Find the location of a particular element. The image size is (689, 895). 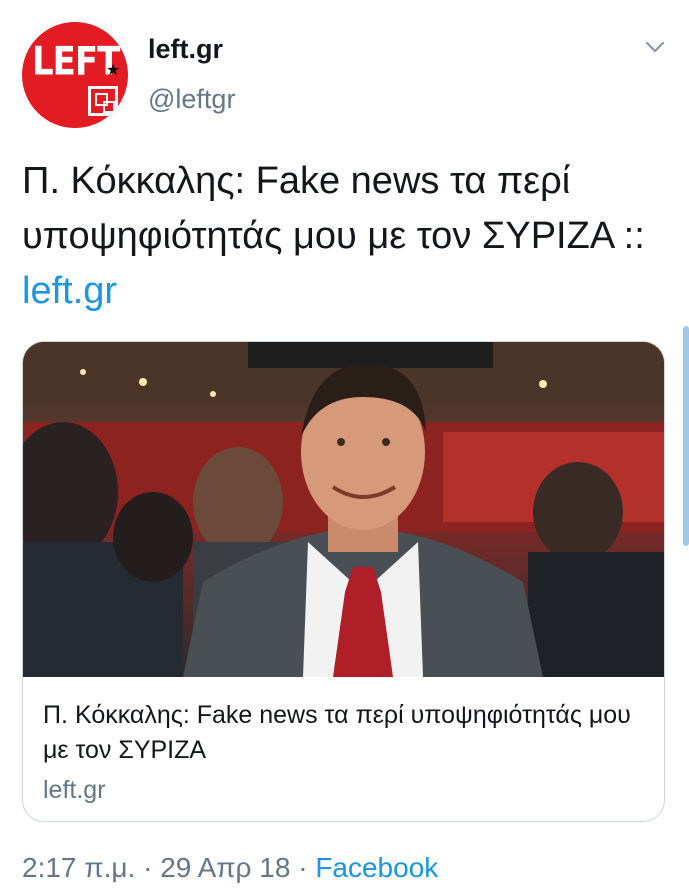

tweet-date: 29 Απρ 18 is located at coordinates (225, 867).